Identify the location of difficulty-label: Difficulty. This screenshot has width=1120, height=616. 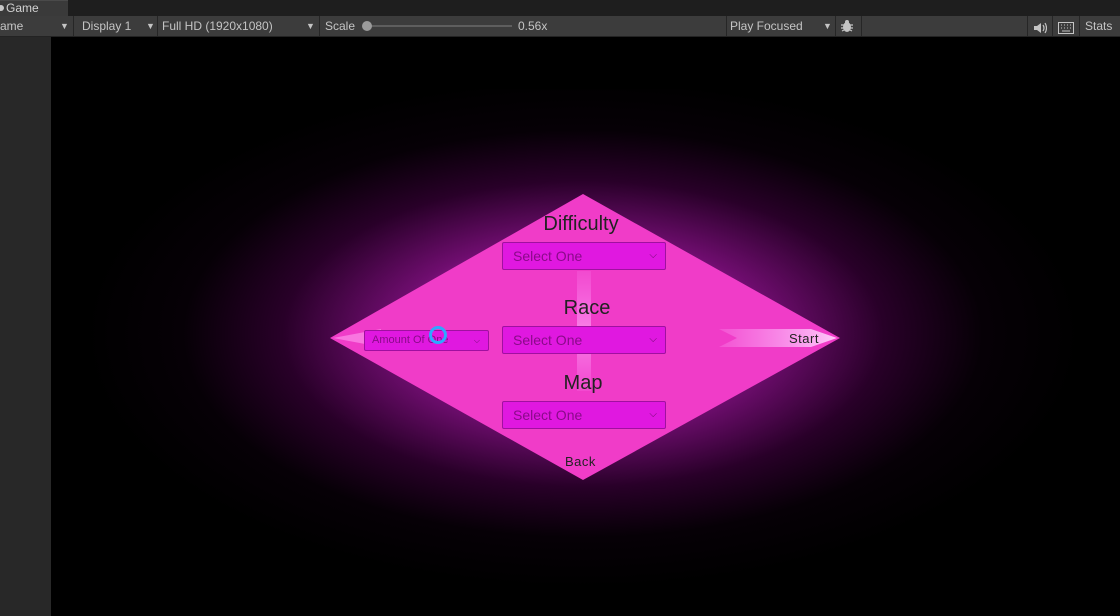
(581, 224).